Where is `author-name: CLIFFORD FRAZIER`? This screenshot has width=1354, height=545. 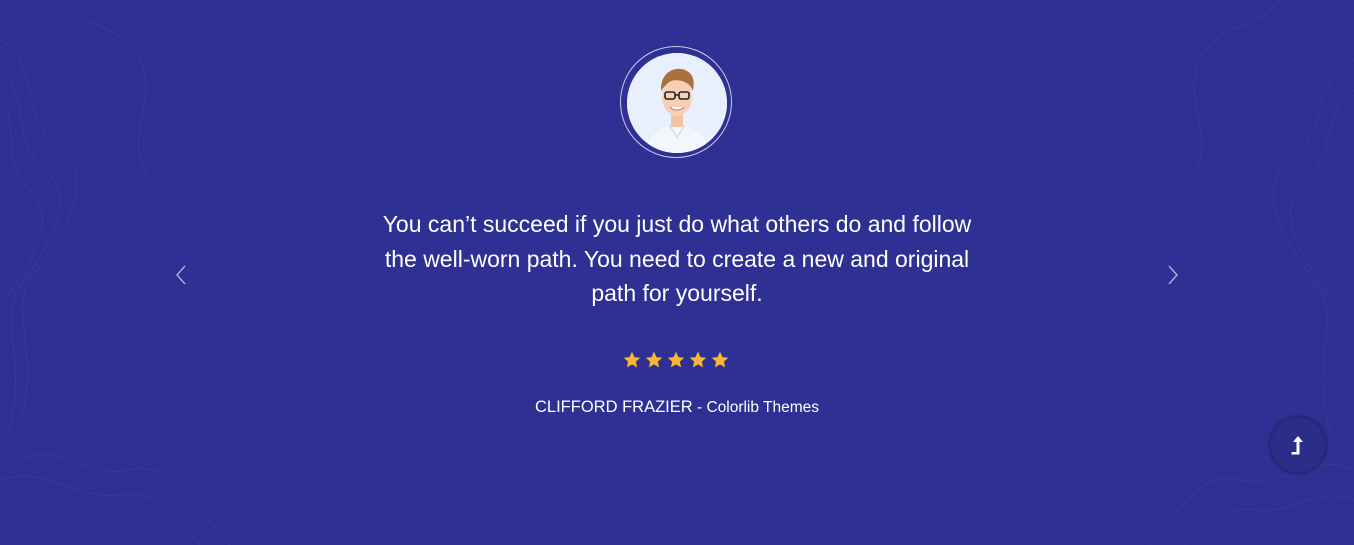
author-name: CLIFFORD FRAZIER is located at coordinates (613, 407).